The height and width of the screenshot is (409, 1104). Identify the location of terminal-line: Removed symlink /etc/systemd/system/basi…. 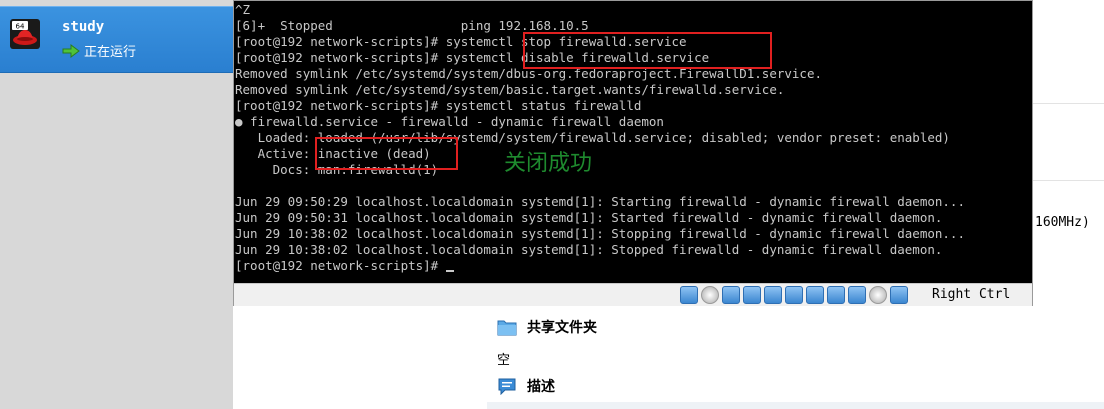
(510, 89).